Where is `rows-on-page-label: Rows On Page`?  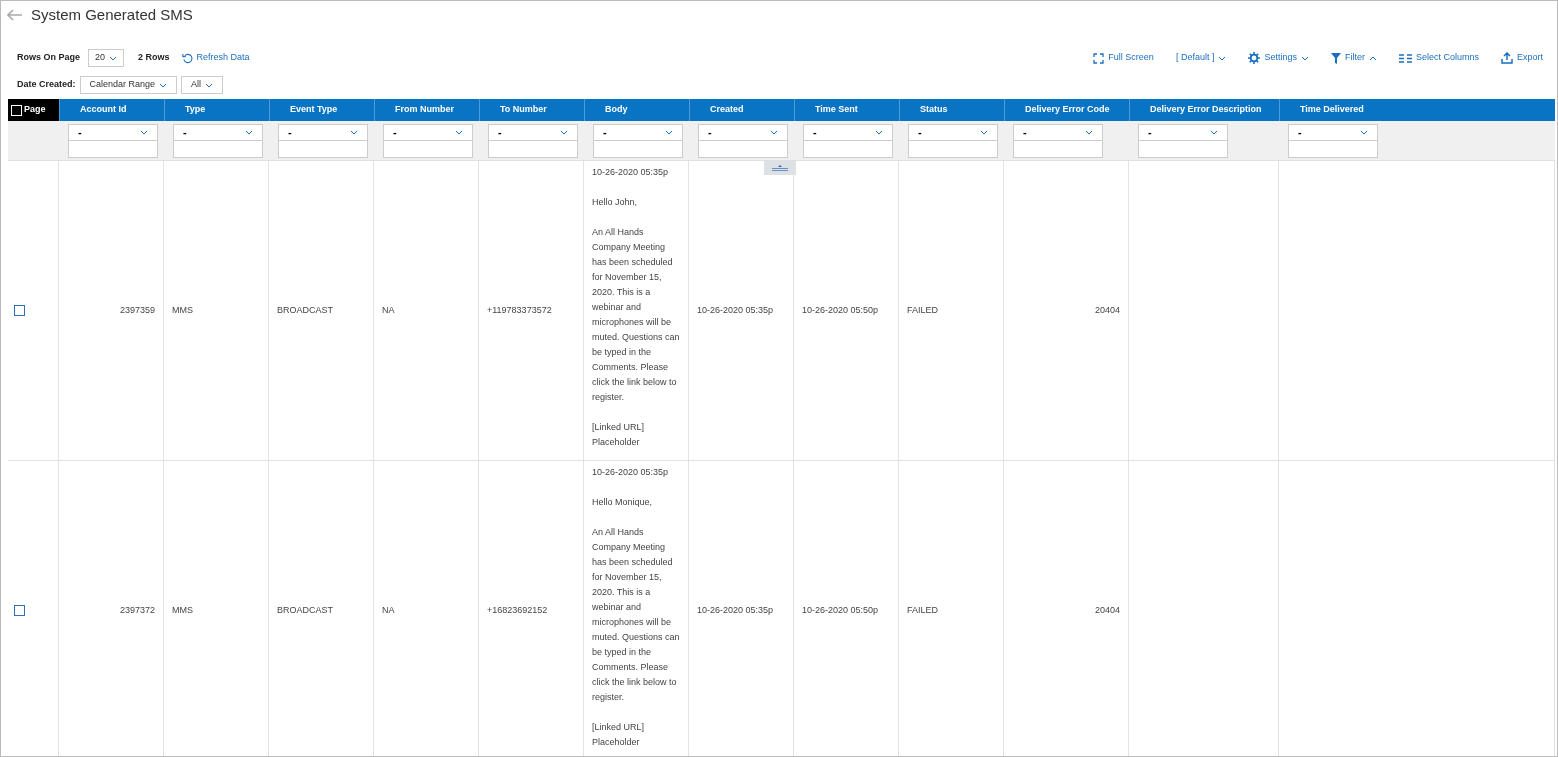 rows-on-page-label: Rows On Page is located at coordinates (48, 58).